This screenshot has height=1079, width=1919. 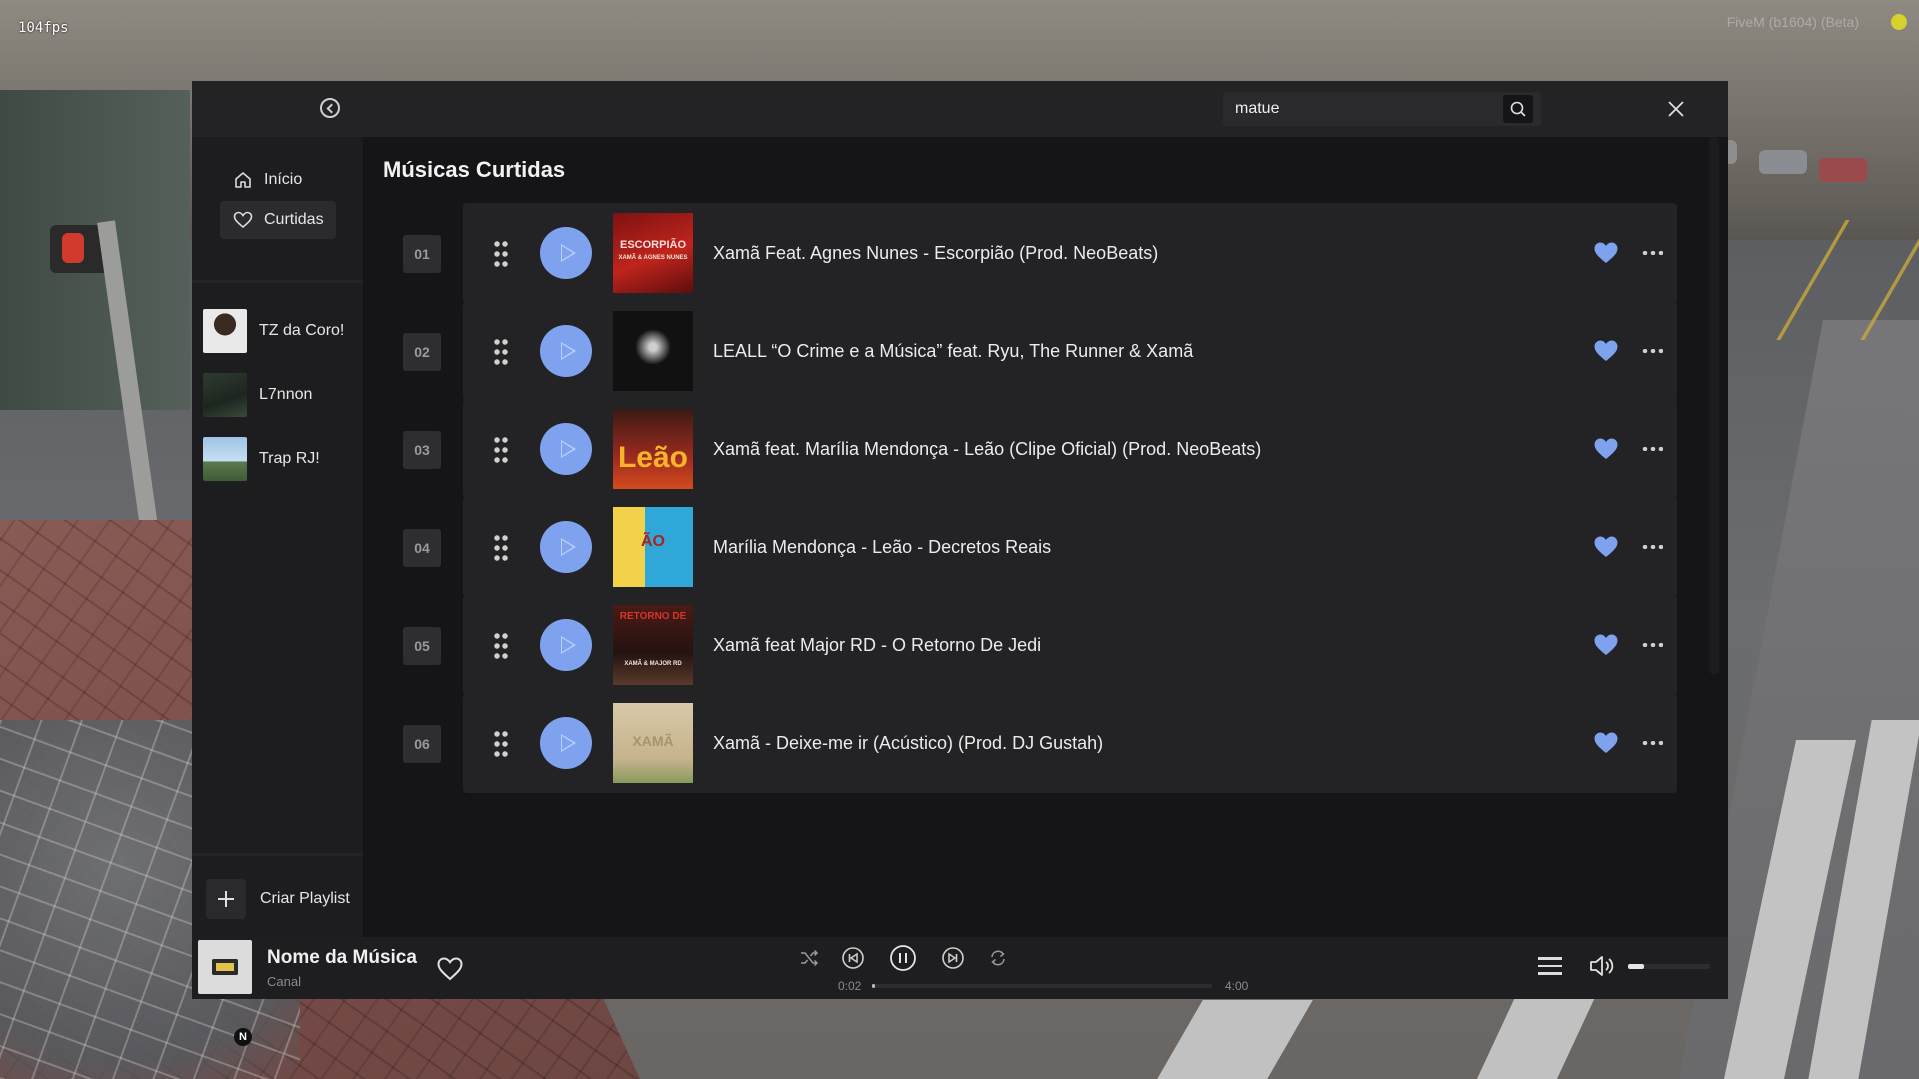 I want to click on pause-button, so click(x=903, y=958).